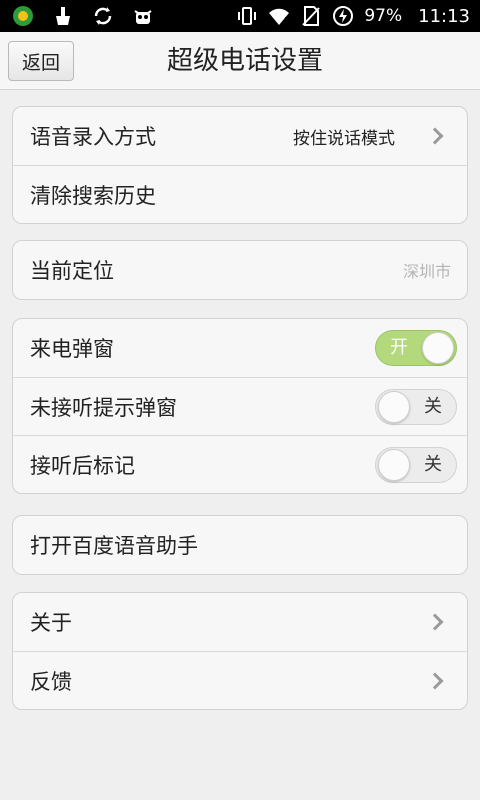 Image resolution: width=480 pixels, height=800 pixels. I want to click on system-status: 97% 11:13, so click(353, 16).